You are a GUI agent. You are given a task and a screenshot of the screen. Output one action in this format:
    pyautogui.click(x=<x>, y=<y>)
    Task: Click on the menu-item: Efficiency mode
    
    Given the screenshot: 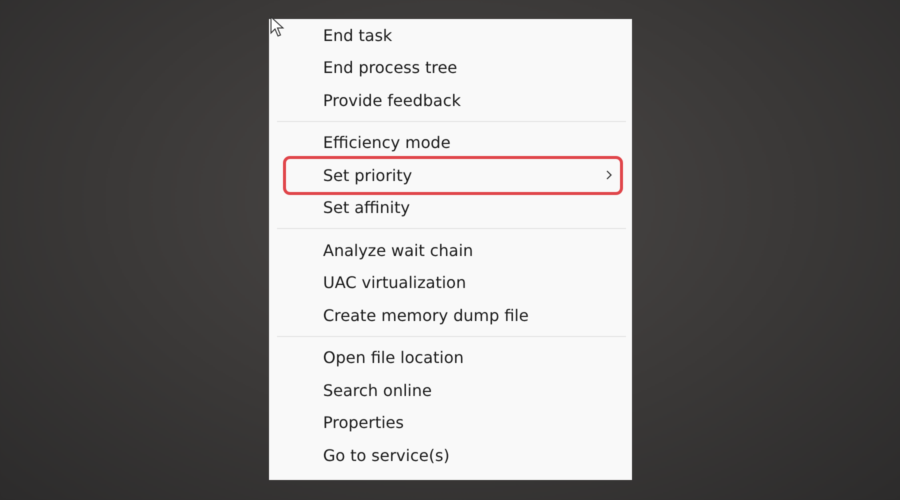 What is the action you would take?
    pyautogui.click(x=453, y=142)
    